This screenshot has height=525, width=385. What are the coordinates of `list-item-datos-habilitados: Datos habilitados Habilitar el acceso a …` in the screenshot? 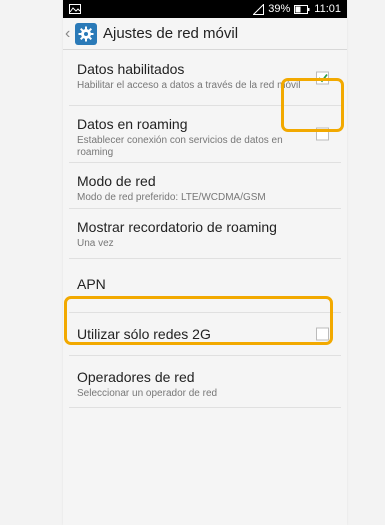 It's located at (205, 78).